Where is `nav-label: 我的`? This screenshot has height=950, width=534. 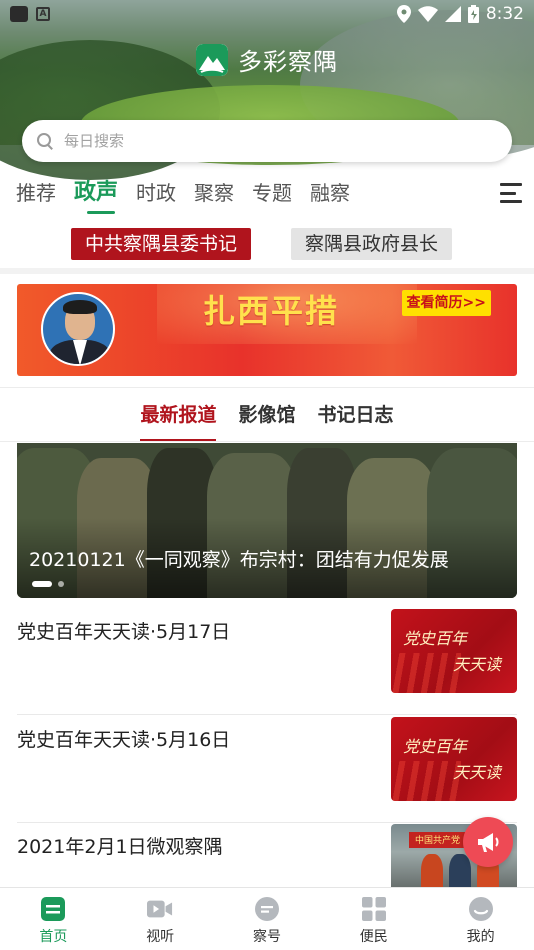
nav-label: 我的 is located at coordinates (480, 937).